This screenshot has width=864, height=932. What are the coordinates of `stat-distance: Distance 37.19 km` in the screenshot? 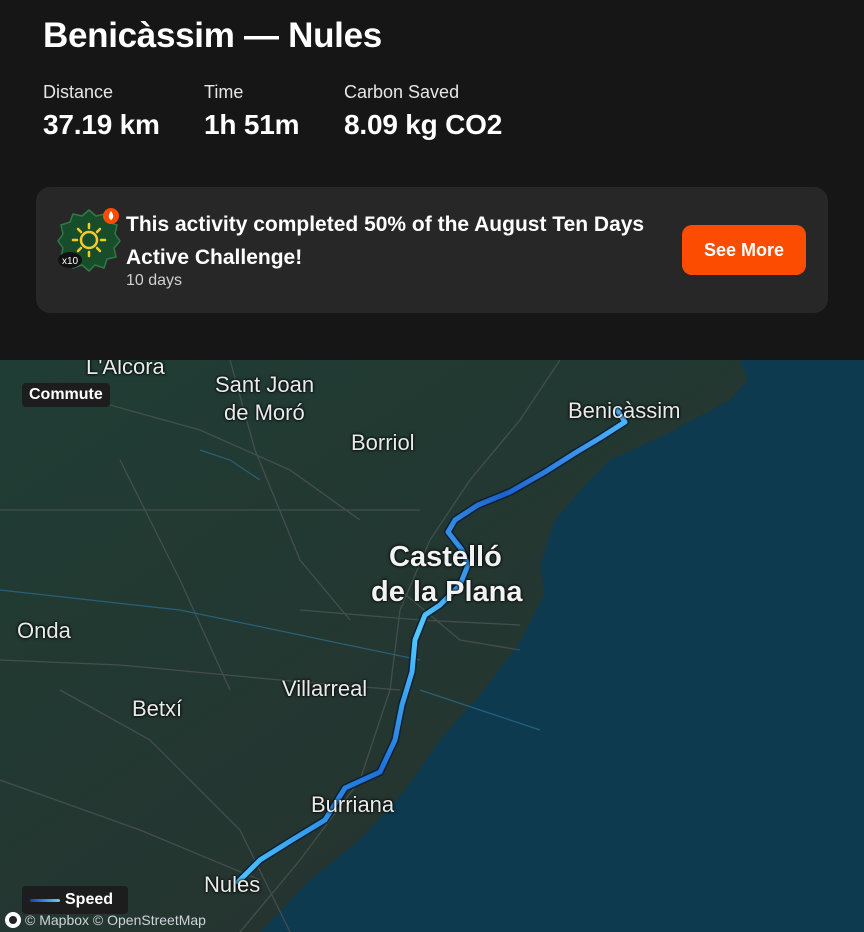 It's located at (101, 111).